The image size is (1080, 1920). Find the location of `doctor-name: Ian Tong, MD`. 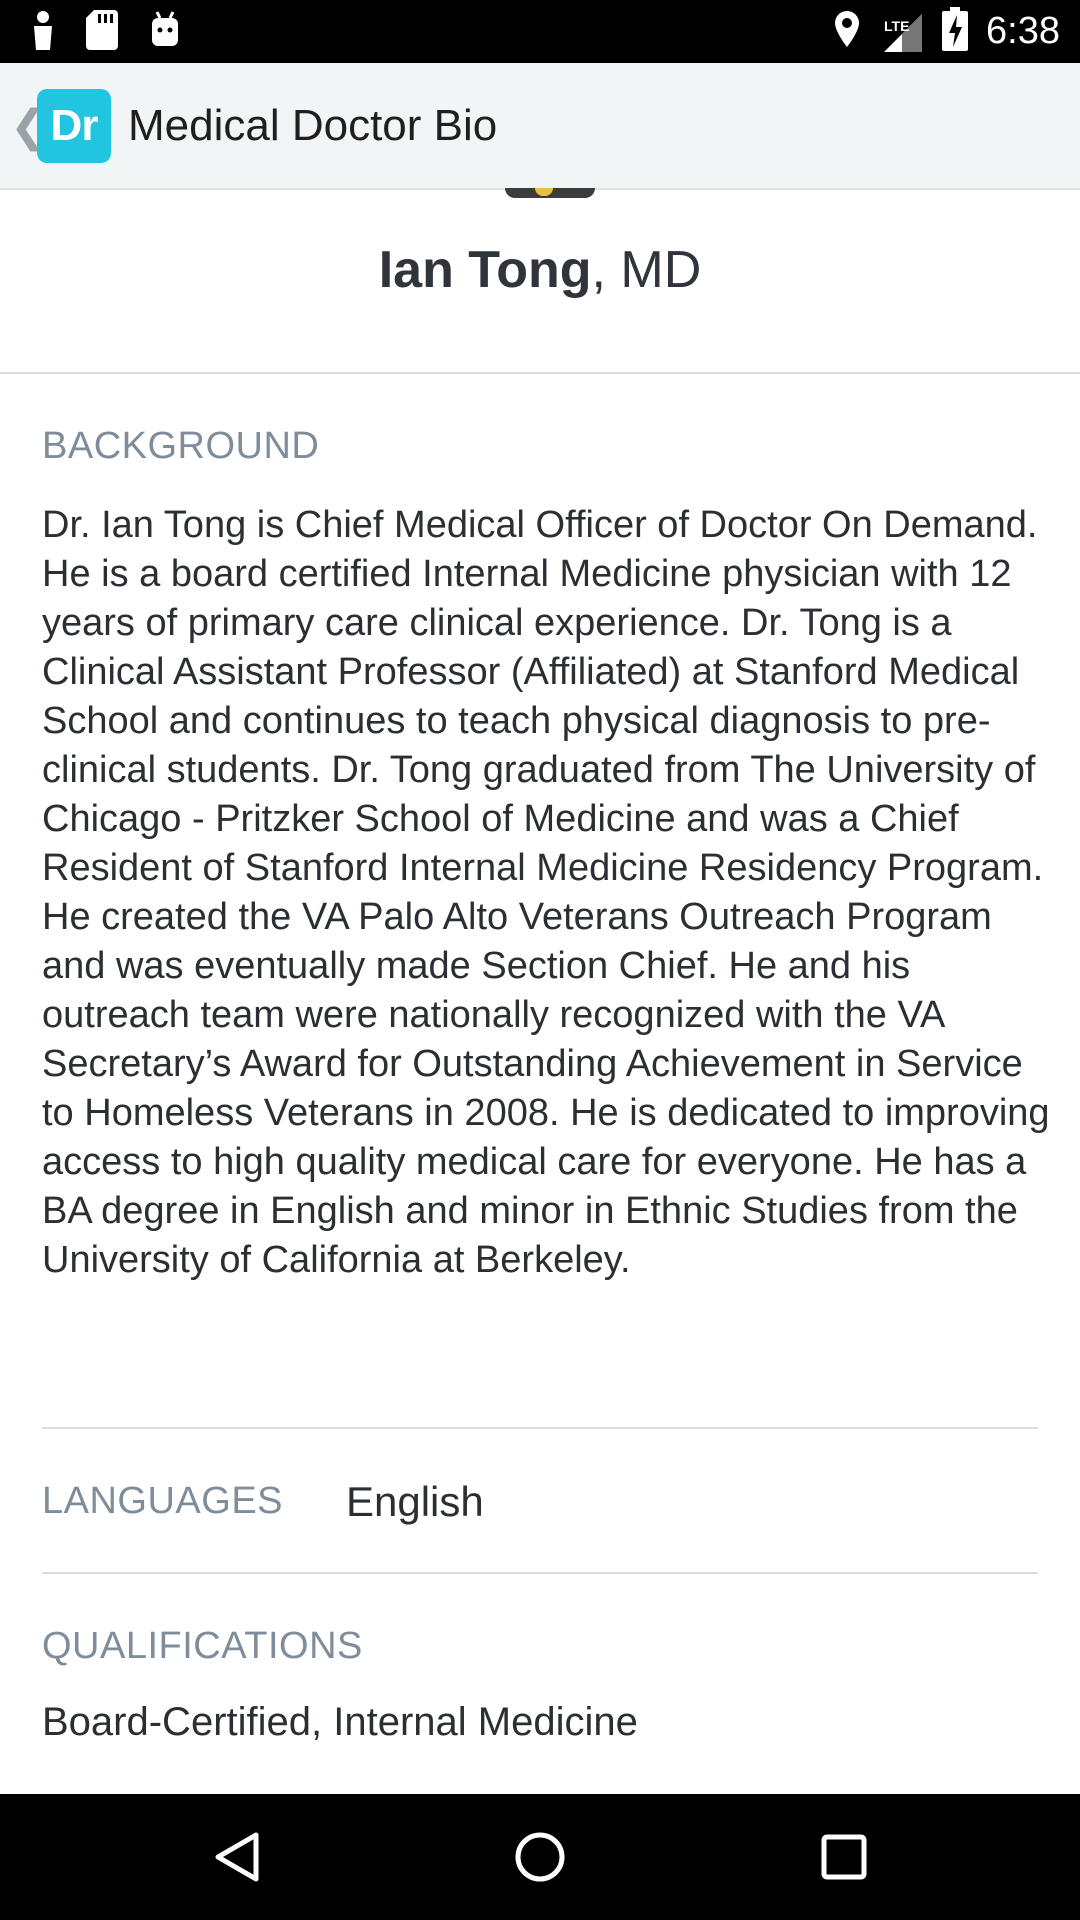

doctor-name: Ian Tong, MD is located at coordinates (540, 270).